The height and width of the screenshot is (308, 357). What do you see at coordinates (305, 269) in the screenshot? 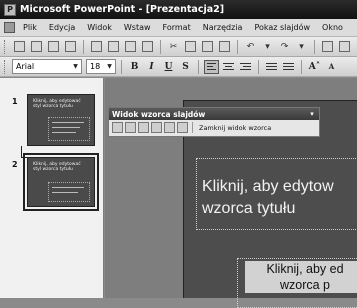
I see `body-text-line: Kliknij, aby ed` at bounding box center [305, 269].